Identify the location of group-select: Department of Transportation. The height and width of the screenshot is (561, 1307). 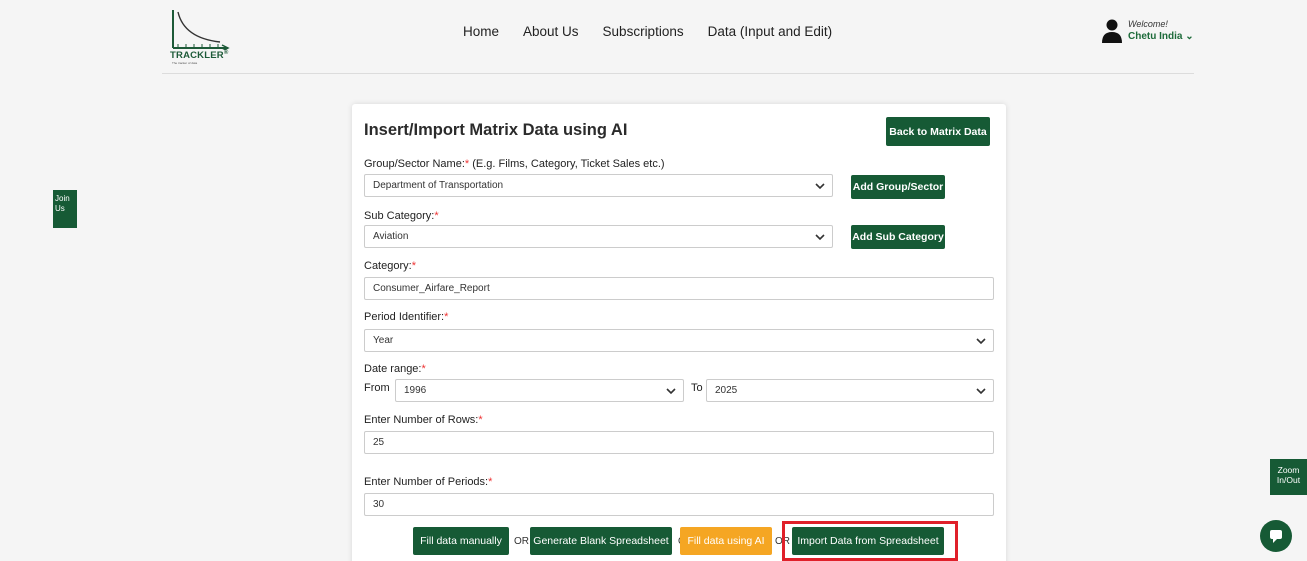
(598, 185).